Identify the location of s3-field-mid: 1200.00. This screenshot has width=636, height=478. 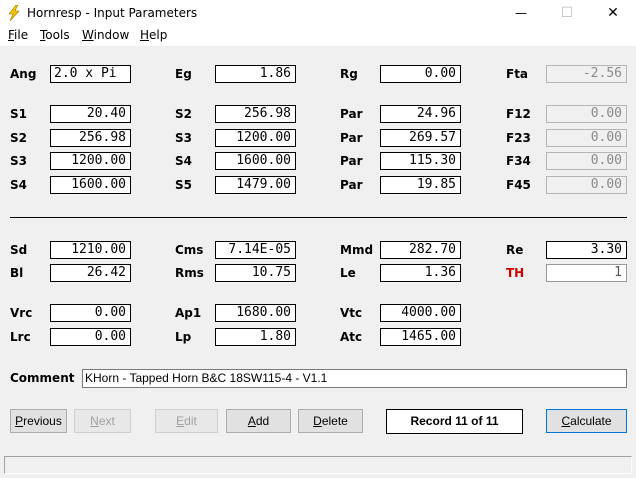
(255, 138).